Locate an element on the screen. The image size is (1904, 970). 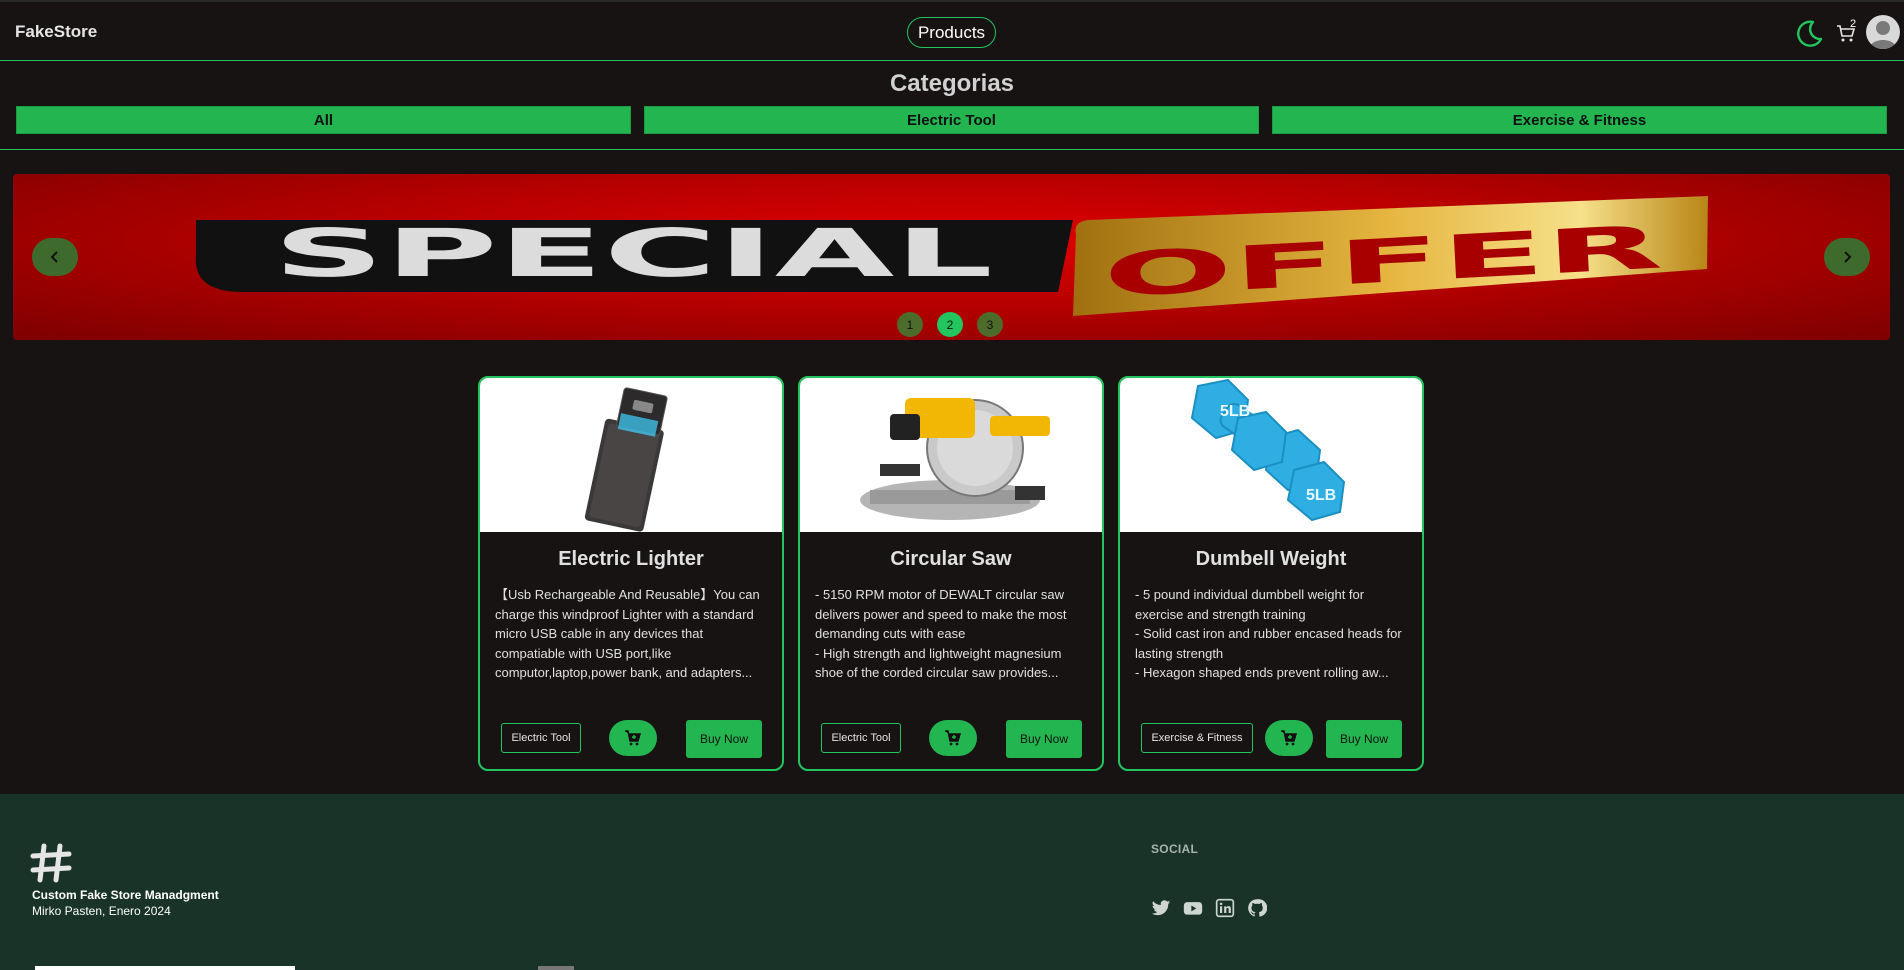
footer-company-name: Custom Fake Store Manadgment is located at coordinates (125, 895).